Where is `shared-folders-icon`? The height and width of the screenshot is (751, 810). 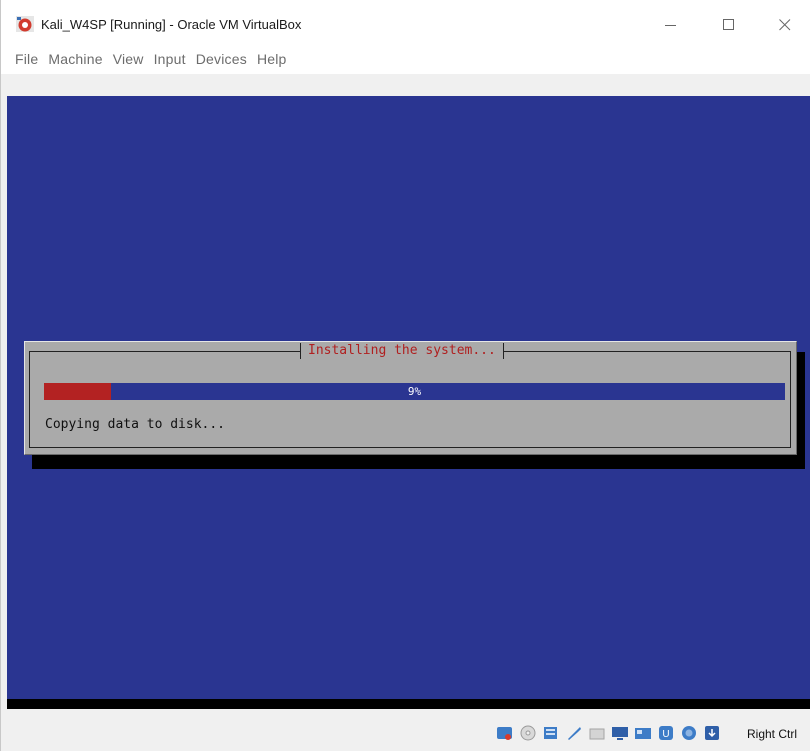
shared-folders-icon is located at coordinates (597, 733).